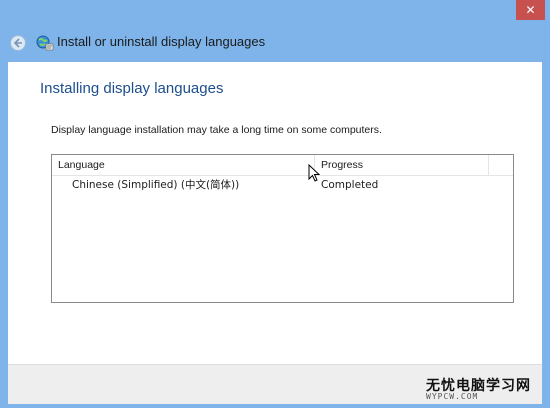  What do you see at coordinates (402, 165) in the screenshot?
I see `column-header-progress: Progress` at bounding box center [402, 165].